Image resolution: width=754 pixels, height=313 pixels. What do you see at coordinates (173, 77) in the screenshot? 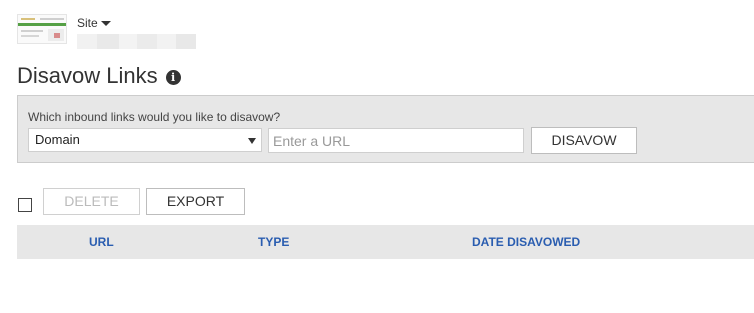
I see `info-circle-icon: i` at bounding box center [173, 77].